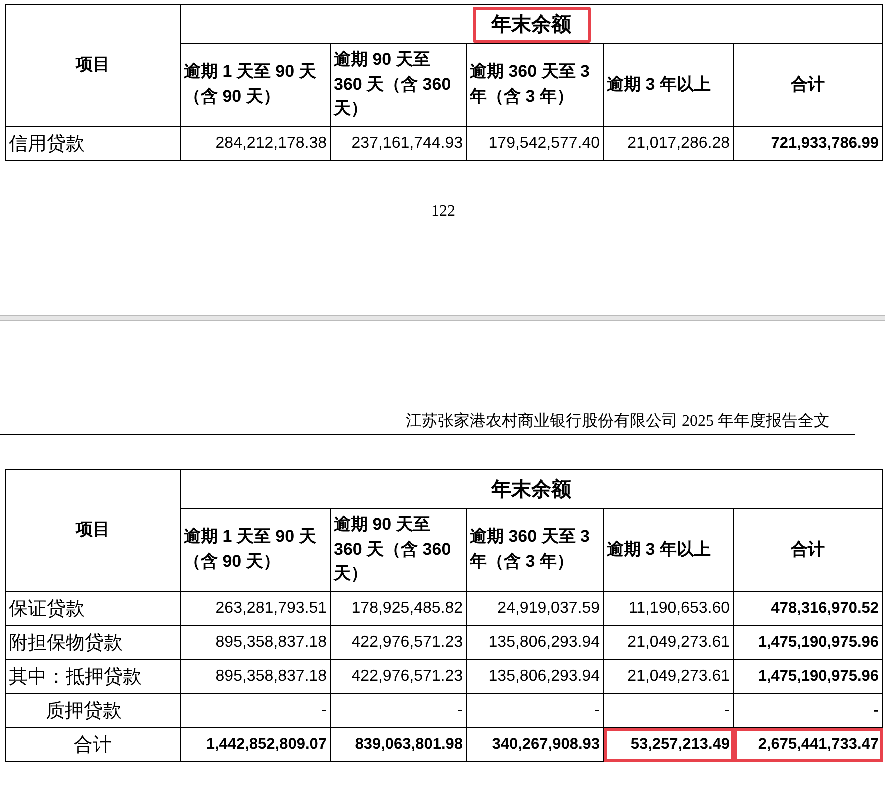 The width and height of the screenshot is (885, 786). I want to click on table-cell: 839,063,801.98, so click(398, 745).